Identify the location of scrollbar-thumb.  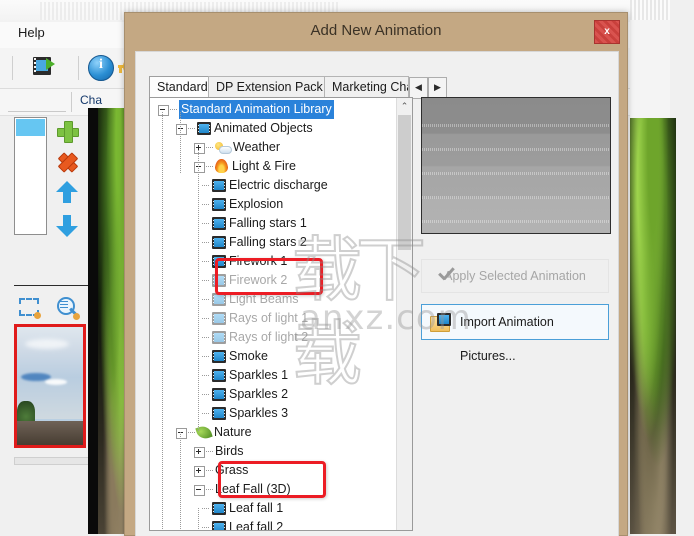
(404, 182).